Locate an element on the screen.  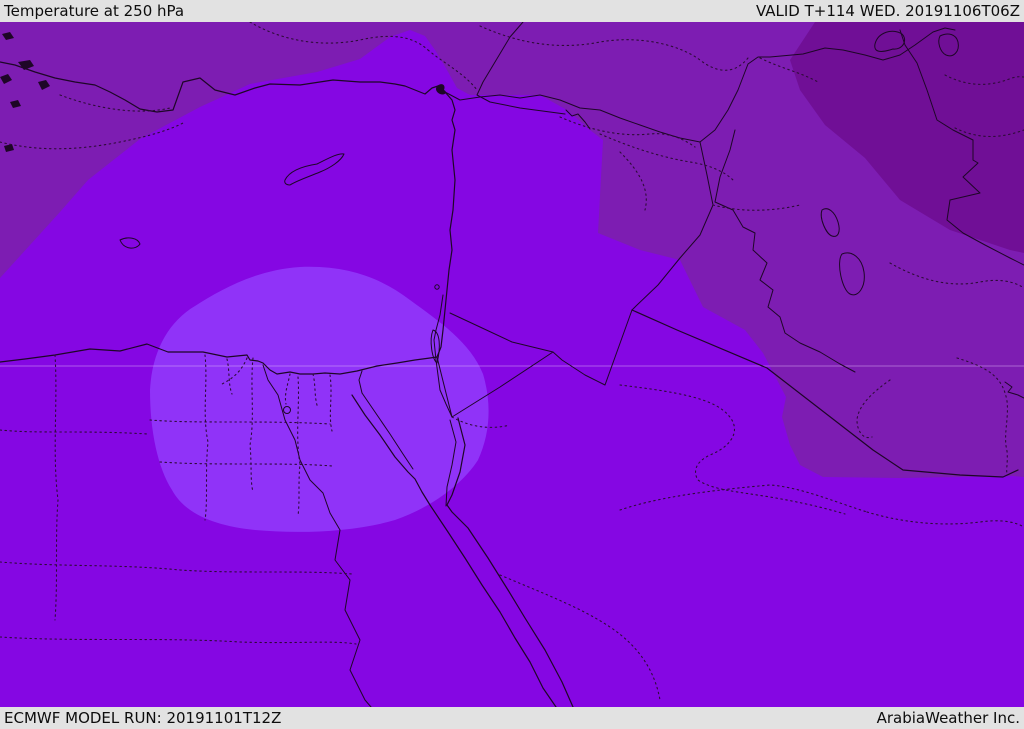
valid-time-label: VALID T+114 WED. 20191106T06Z is located at coordinates (887, 11).